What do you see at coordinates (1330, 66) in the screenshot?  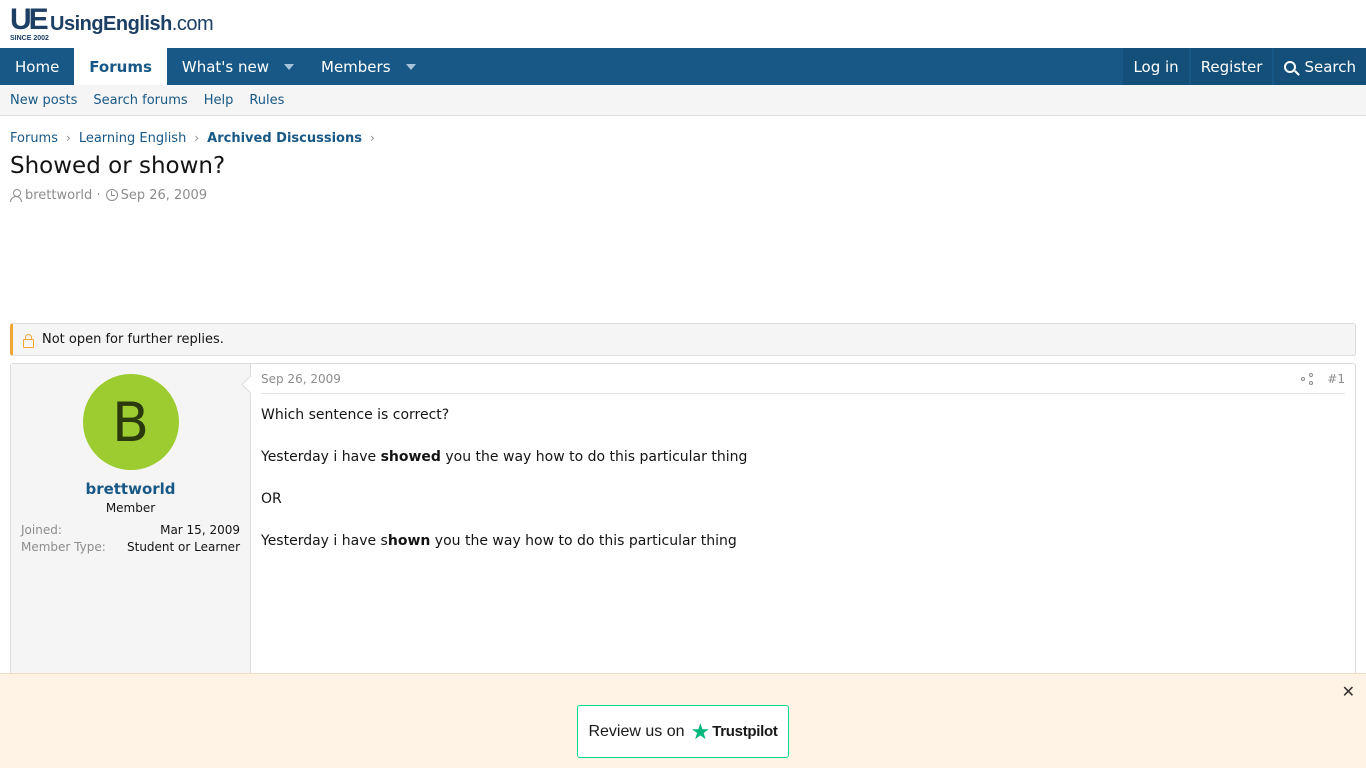 I see `search-button-label: Search` at bounding box center [1330, 66].